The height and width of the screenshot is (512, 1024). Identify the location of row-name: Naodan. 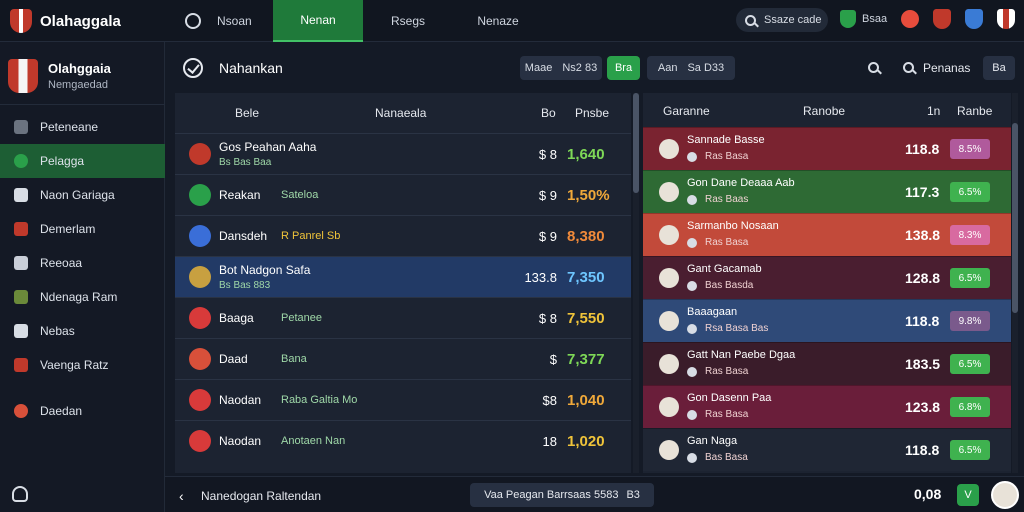
(240, 441).